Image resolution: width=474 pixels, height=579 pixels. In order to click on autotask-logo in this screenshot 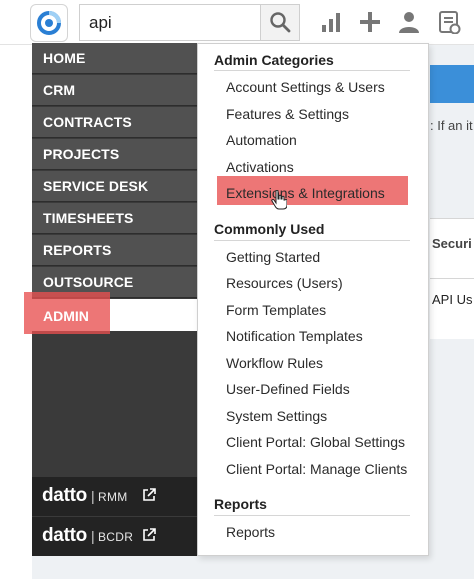, I will do `click(49, 23)`.